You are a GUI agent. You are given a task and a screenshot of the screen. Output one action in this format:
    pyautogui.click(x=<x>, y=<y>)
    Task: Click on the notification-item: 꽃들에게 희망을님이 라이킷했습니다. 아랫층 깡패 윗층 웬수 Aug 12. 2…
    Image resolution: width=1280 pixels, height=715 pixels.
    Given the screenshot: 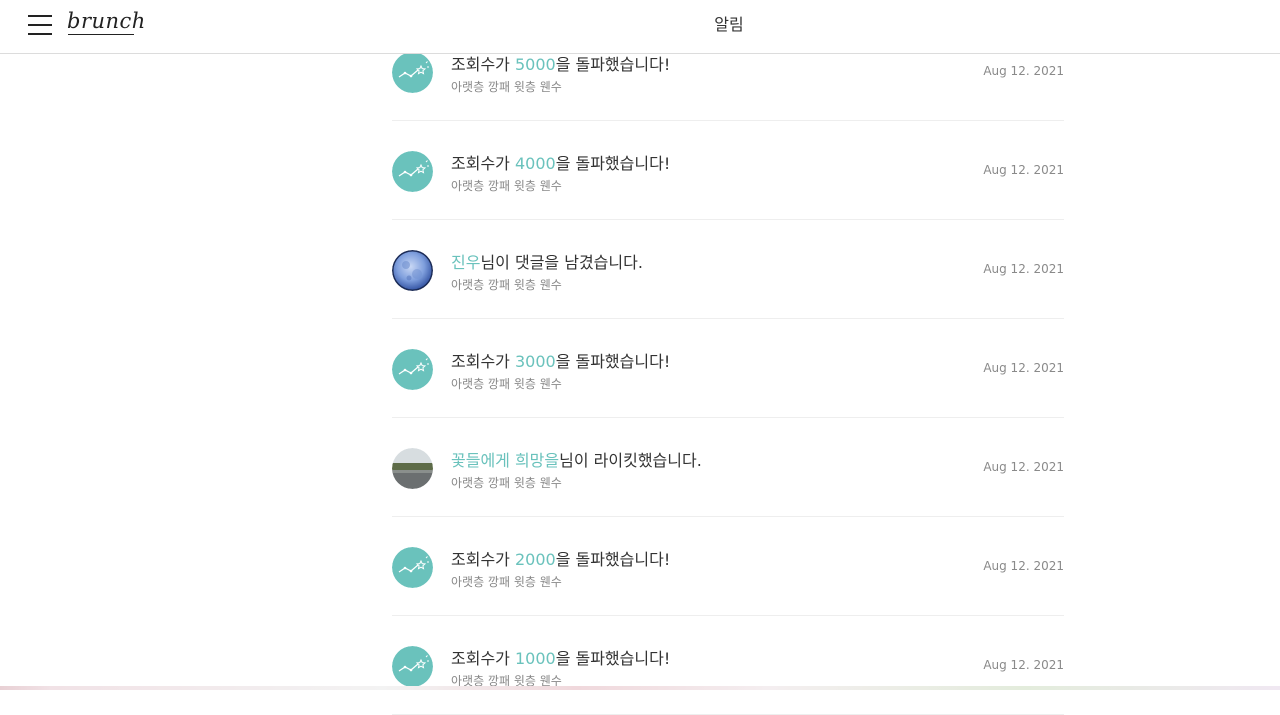 What is the action you would take?
    pyautogui.click(x=728, y=467)
    